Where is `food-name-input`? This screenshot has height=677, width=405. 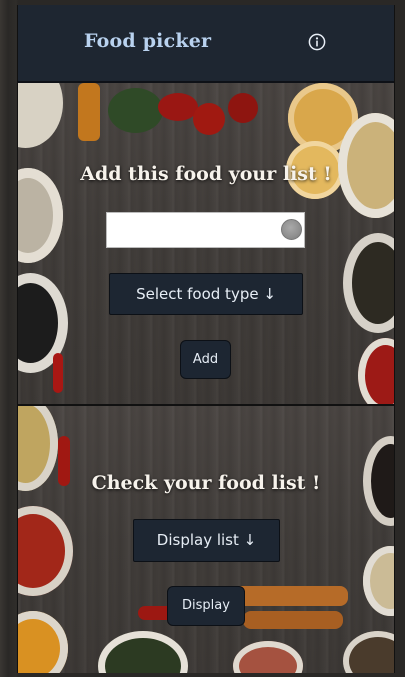 food-name-input is located at coordinates (205, 230).